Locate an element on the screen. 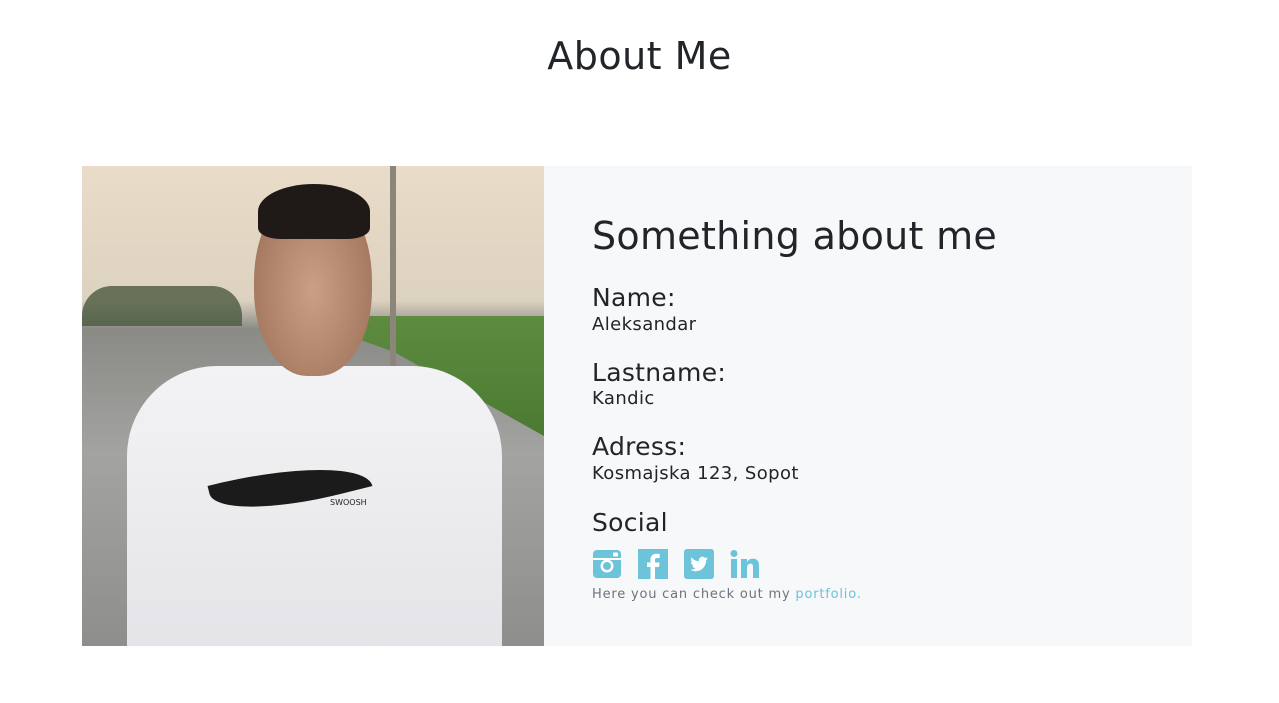  instagram-icon is located at coordinates (607, 564).